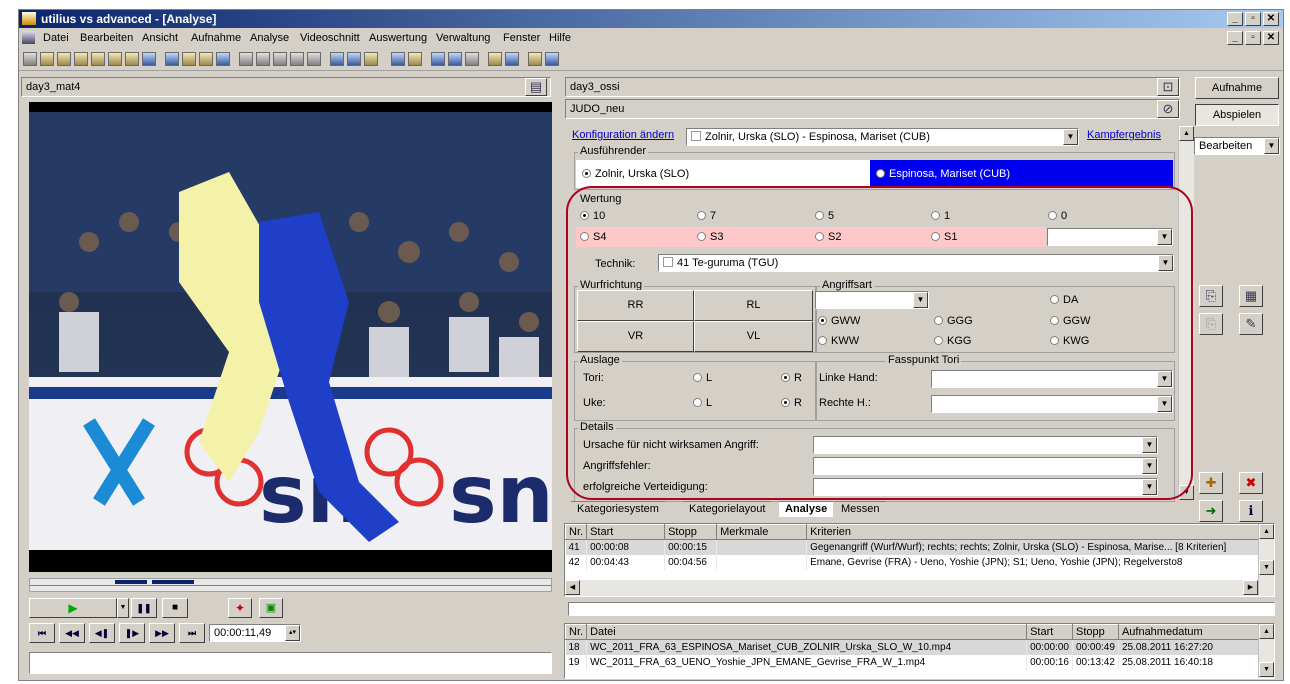 The image size is (1290, 684). What do you see at coordinates (1250, 587) in the screenshot?
I see `scroll-right-icon: ▶` at bounding box center [1250, 587].